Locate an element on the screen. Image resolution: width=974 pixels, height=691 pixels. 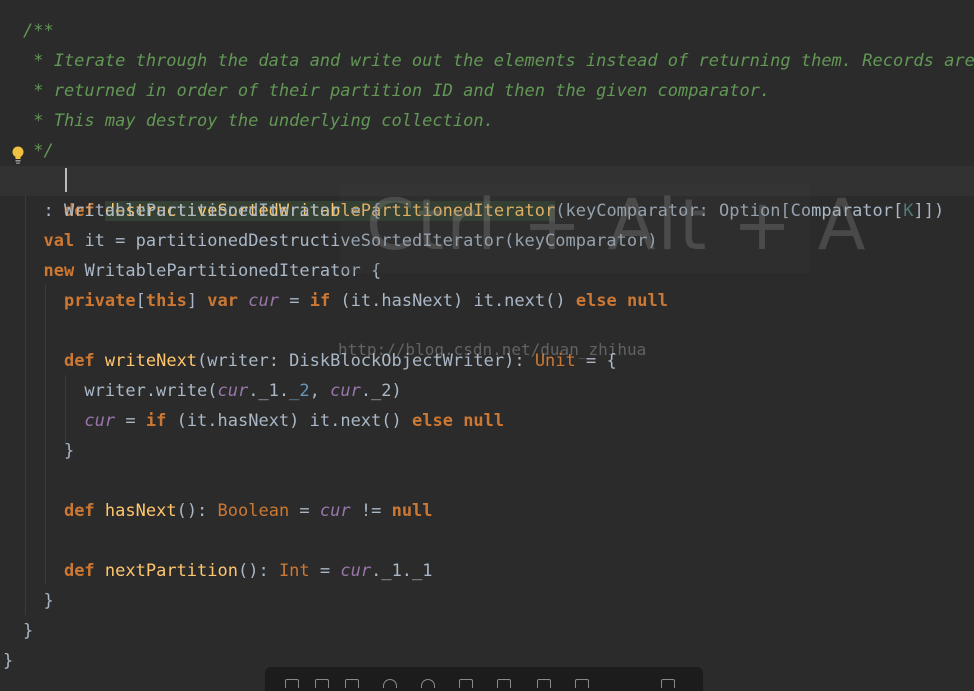
code-text: writer.write(cur._1._2, cur._2) is located at coordinates (212, 391).